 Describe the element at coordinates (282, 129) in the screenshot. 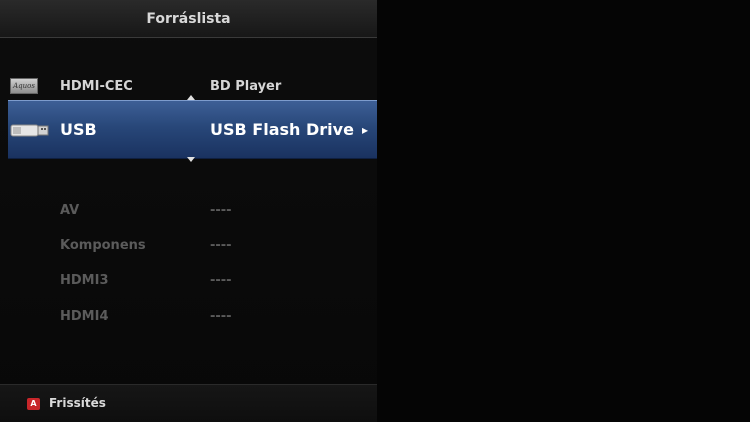

I see `source-device: USB Flash Drive` at that location.